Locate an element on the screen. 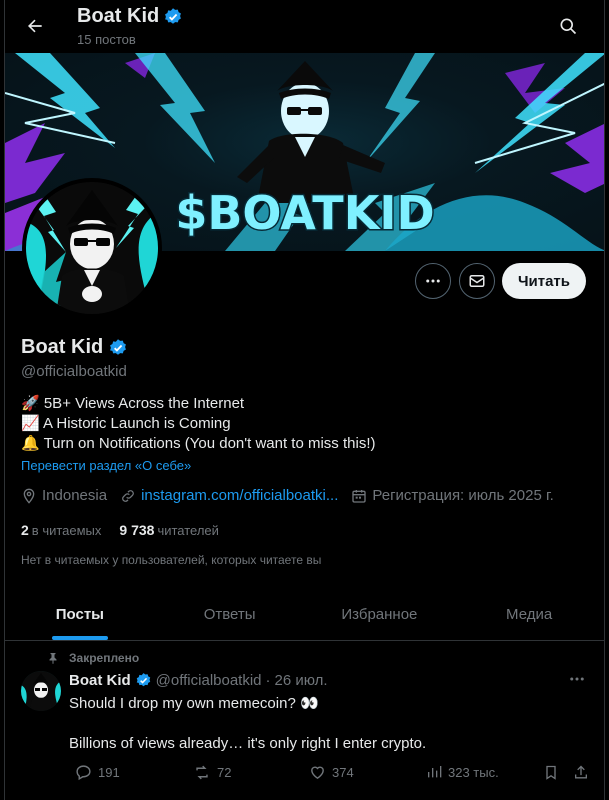  tab-replies: Ответы is located at coordinates (230, 614).